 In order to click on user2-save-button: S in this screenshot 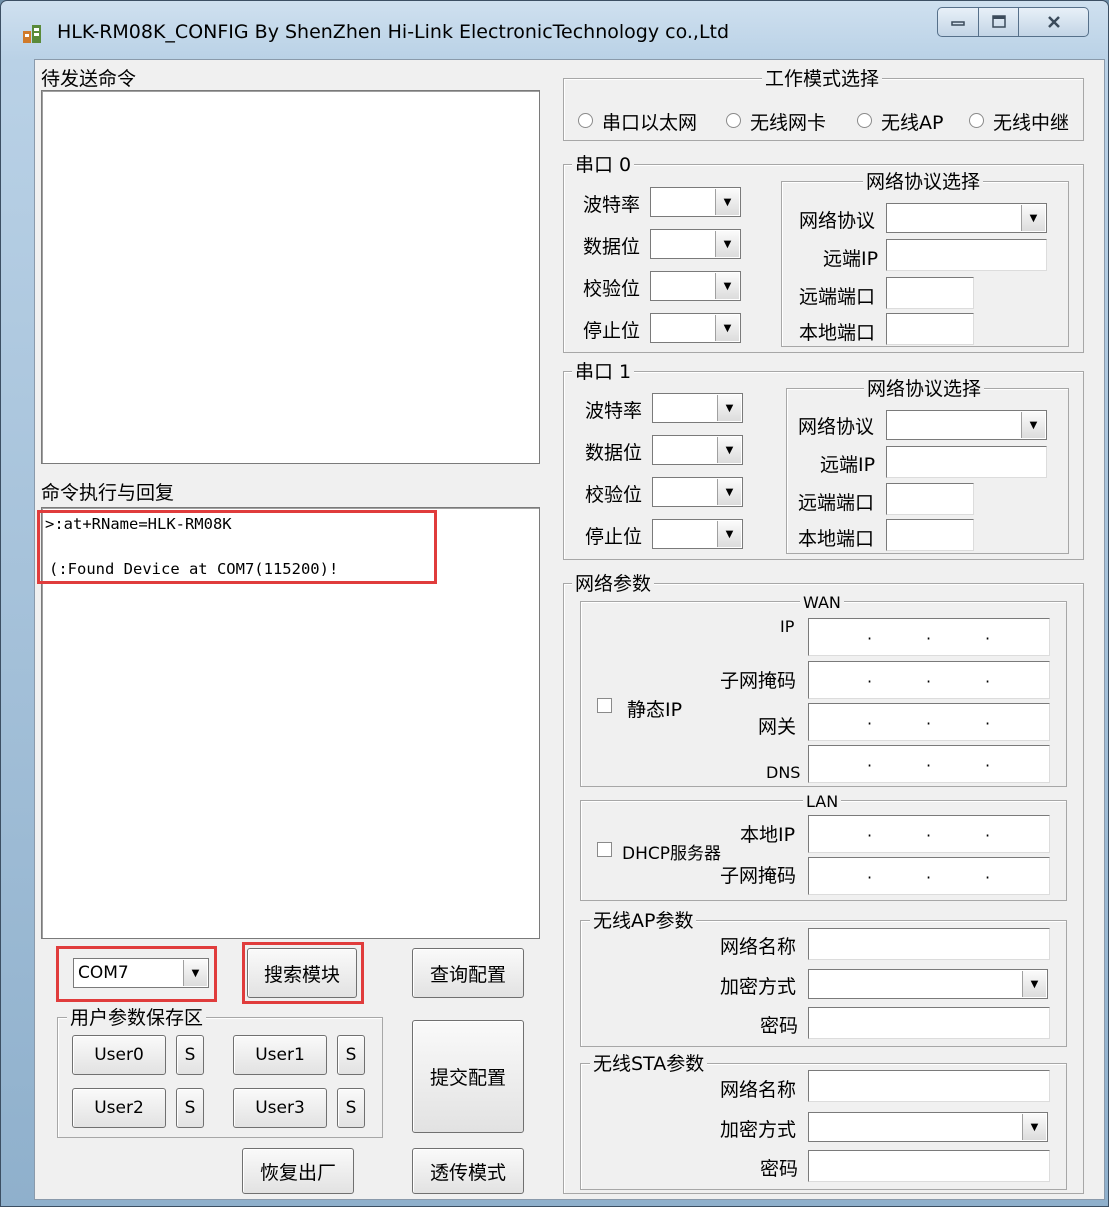, I will do `click(190, 1108)`.